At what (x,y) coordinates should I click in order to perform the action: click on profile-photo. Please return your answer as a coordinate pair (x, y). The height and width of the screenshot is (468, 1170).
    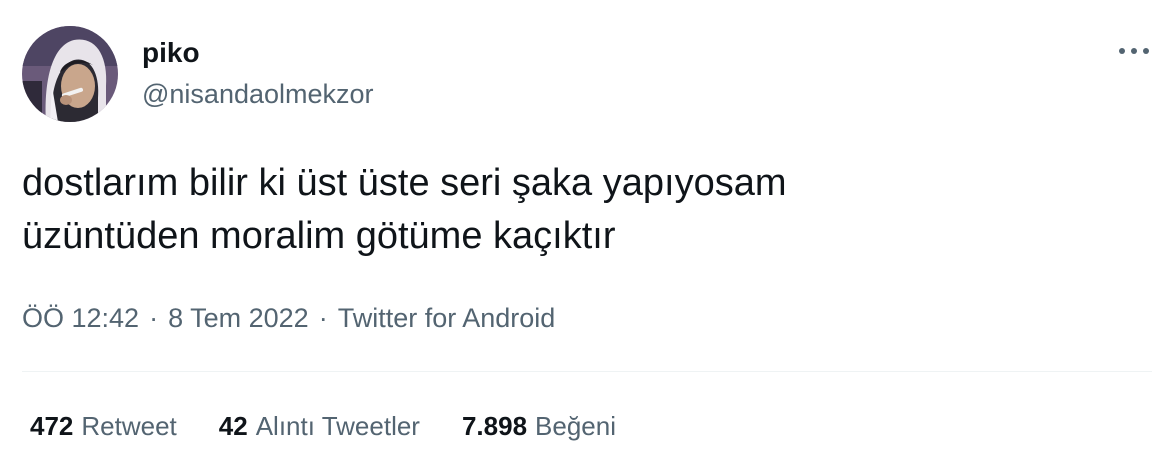
    Looking at the image, I should click on (70, 74).